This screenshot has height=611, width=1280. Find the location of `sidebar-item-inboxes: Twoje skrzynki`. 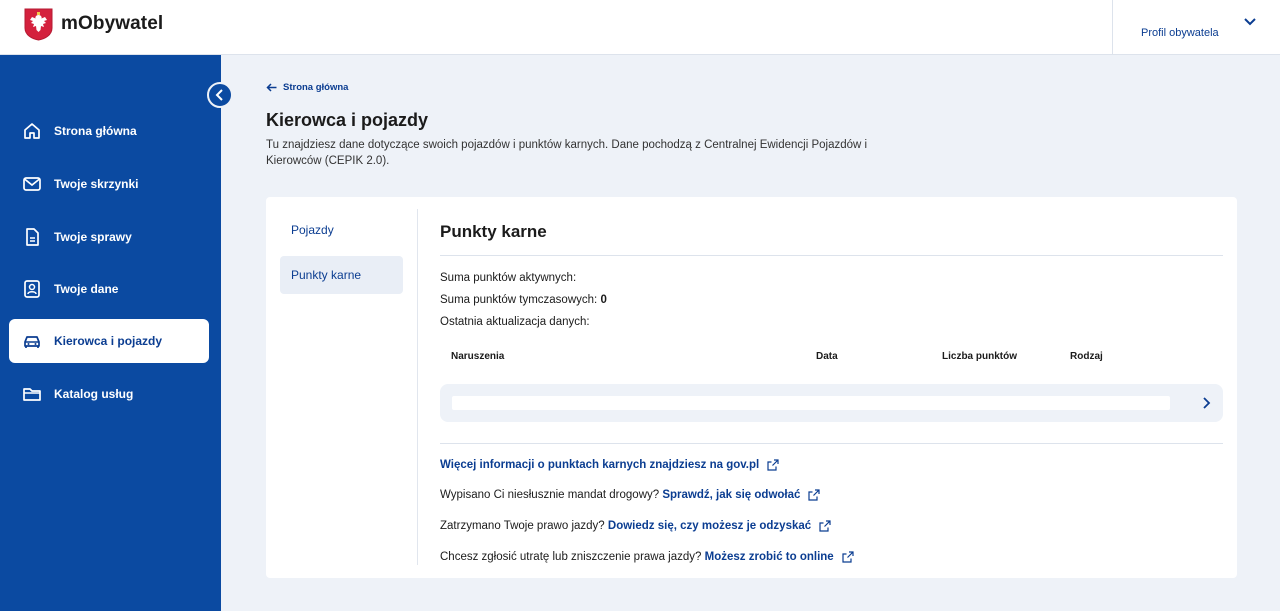

sidebar-item-inboxes: Twoje skrzynki is located at coordinates (109, 184).